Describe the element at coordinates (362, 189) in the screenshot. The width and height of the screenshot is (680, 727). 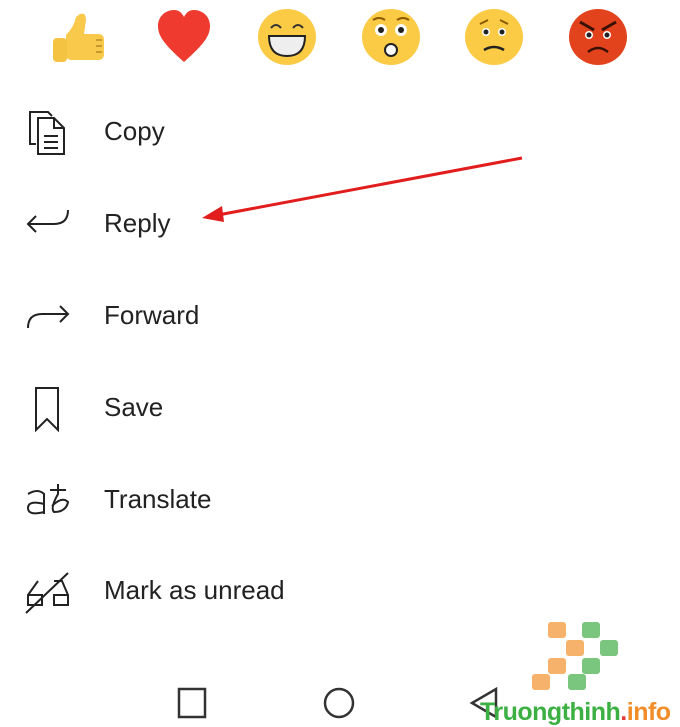
I see `annotation-arrow` at that location.